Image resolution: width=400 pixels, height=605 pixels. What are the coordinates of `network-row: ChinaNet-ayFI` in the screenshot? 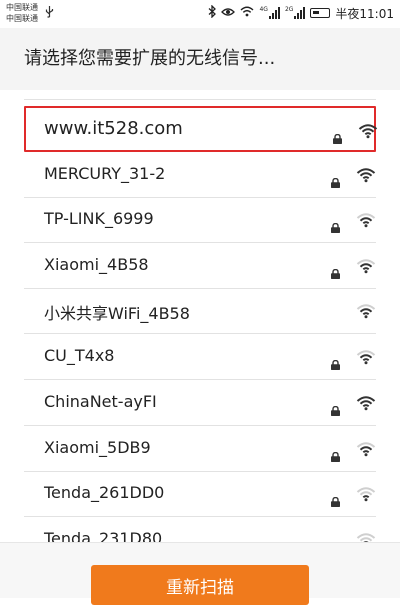 It's located at (200, 403).